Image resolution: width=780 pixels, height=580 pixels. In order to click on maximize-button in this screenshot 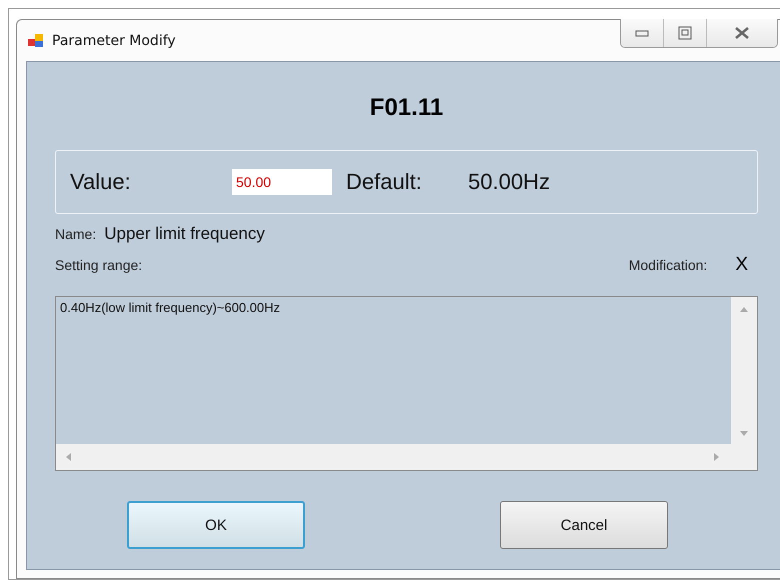, I will do `click(685, 33)`.